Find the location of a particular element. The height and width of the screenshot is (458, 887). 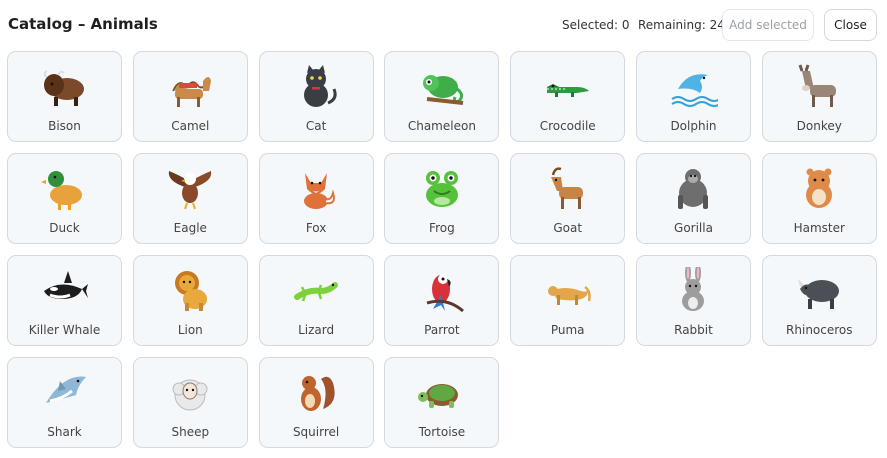

animal-label: Duck is located at coordinates (64, 228).